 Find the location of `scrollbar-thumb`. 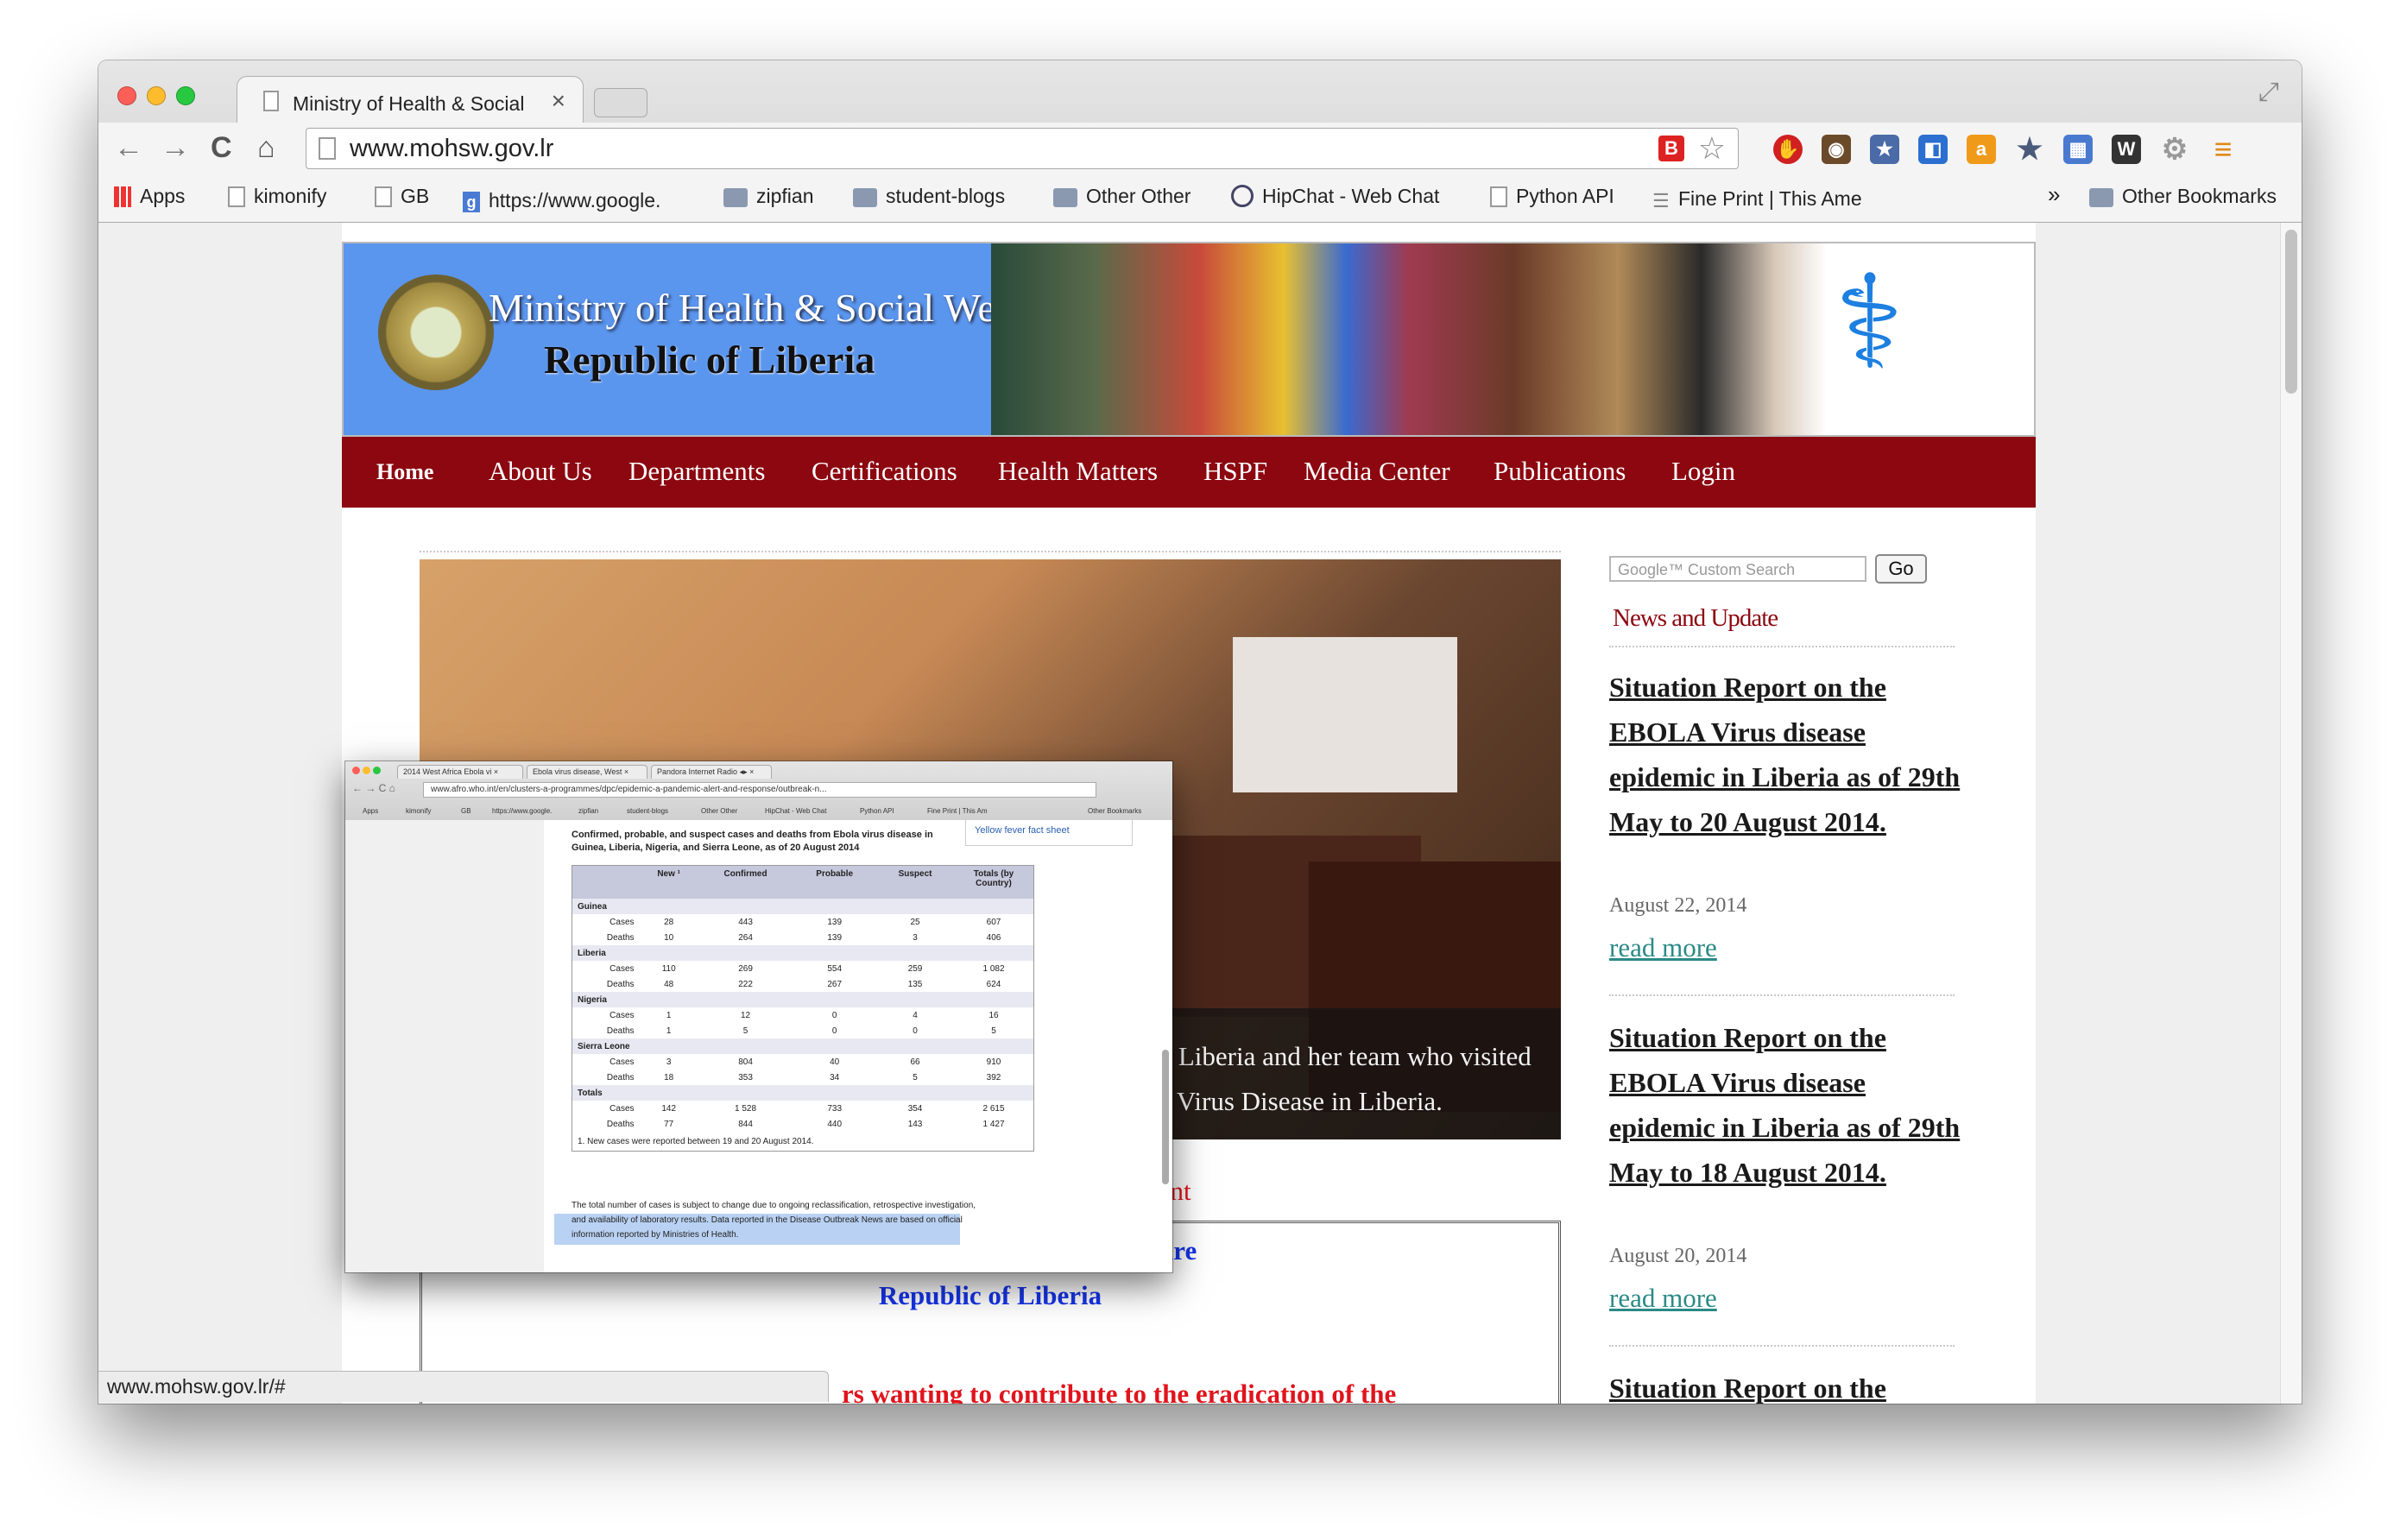

scrollbar-thumb is located at coordinates (2291, 312).